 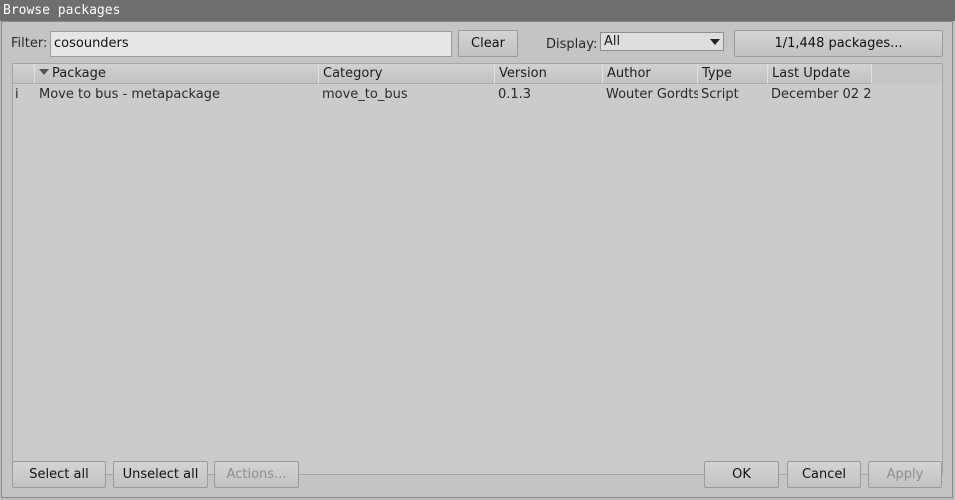 I want to click on column-header-type: Type, so click(x=733, y=74).